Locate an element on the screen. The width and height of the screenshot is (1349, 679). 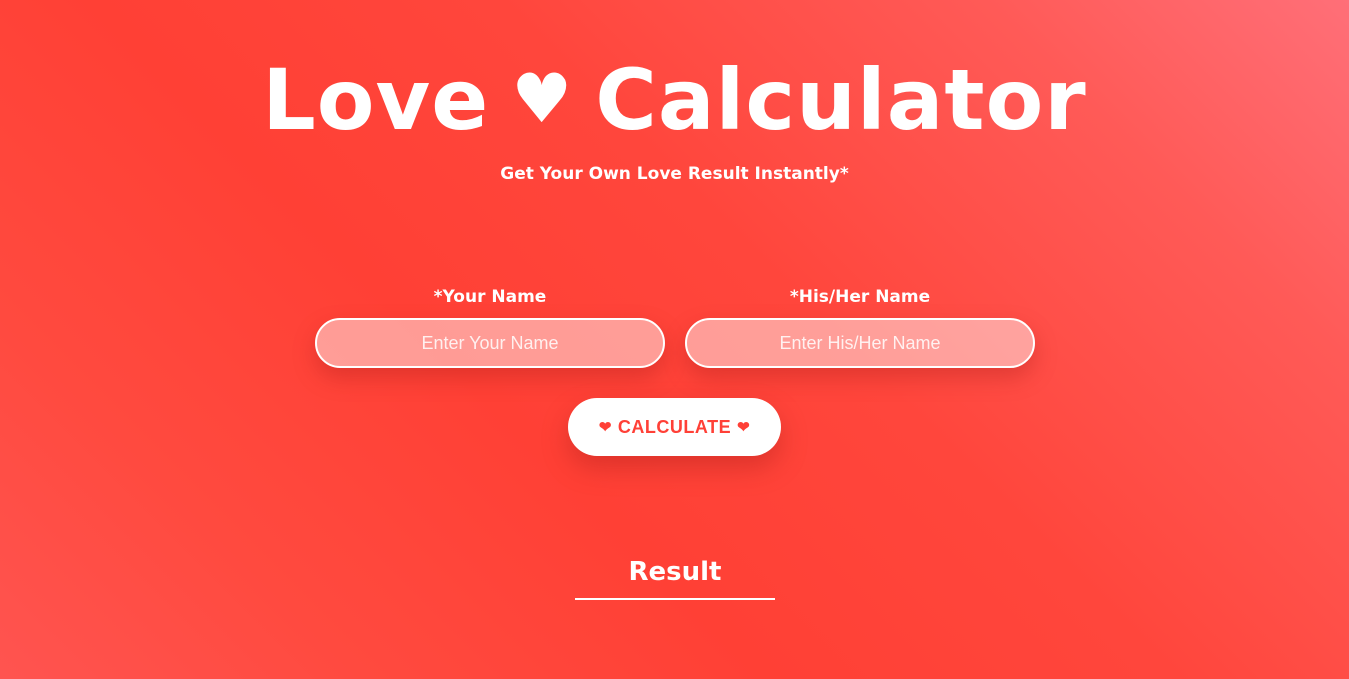
result-heading: Result is located at coordinates (675, 572).